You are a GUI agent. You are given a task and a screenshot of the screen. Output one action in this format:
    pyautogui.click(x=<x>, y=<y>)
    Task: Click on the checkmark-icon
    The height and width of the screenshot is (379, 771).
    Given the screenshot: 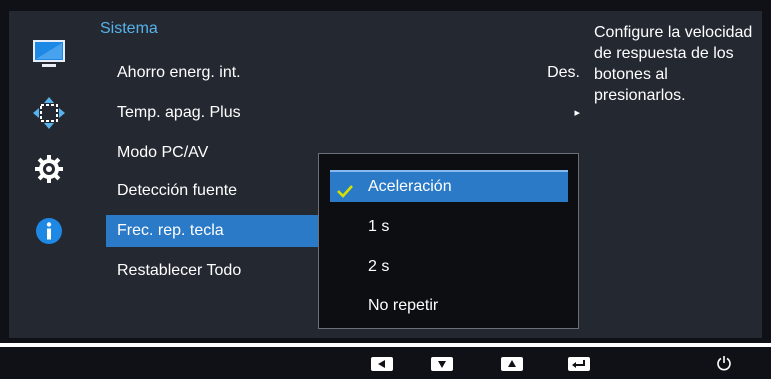 What is the action you would take?
    pyautogui.click(x=345, y=194)
    